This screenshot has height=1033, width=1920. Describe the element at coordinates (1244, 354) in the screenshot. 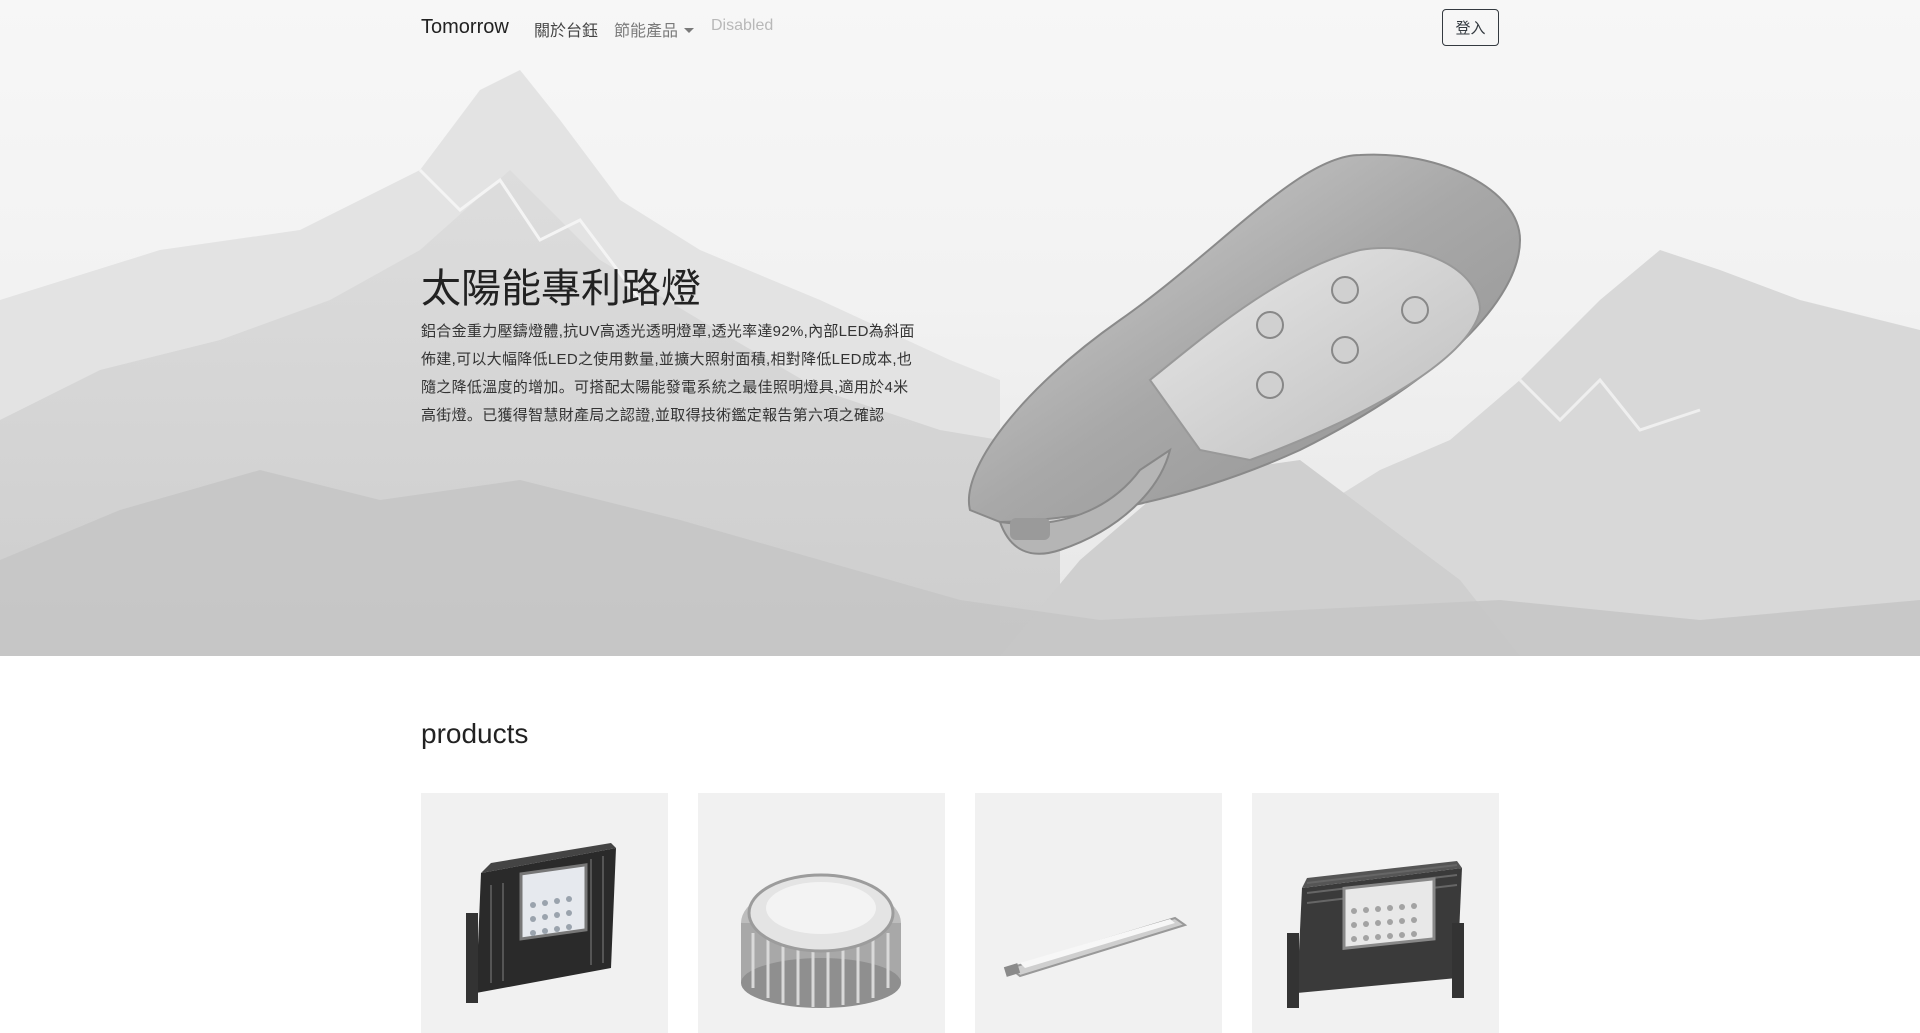

I see `street-lamp-image` at that location.